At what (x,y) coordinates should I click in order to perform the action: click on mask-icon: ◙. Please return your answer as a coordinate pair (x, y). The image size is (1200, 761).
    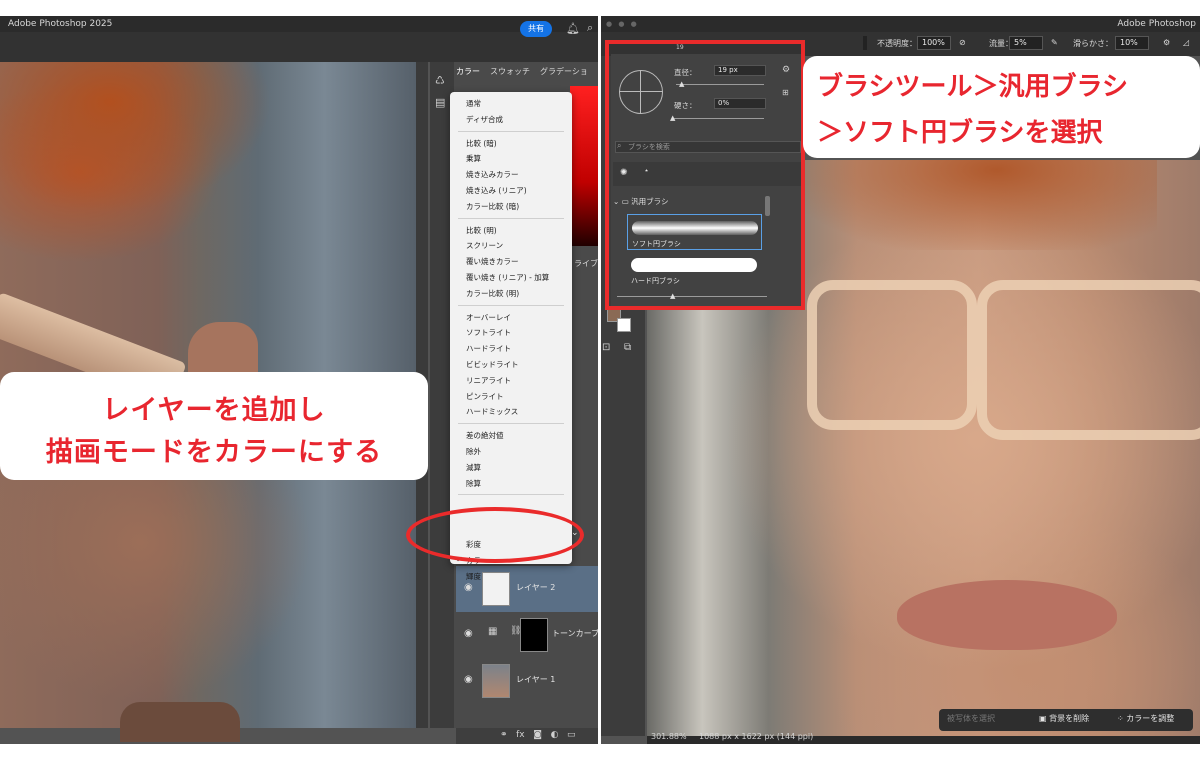
    Looking at the image, I should click on (537, 735).